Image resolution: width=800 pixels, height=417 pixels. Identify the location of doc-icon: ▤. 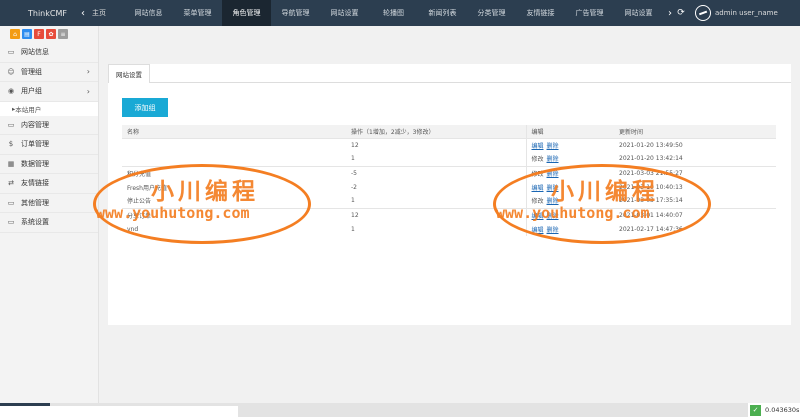
(27, 34).